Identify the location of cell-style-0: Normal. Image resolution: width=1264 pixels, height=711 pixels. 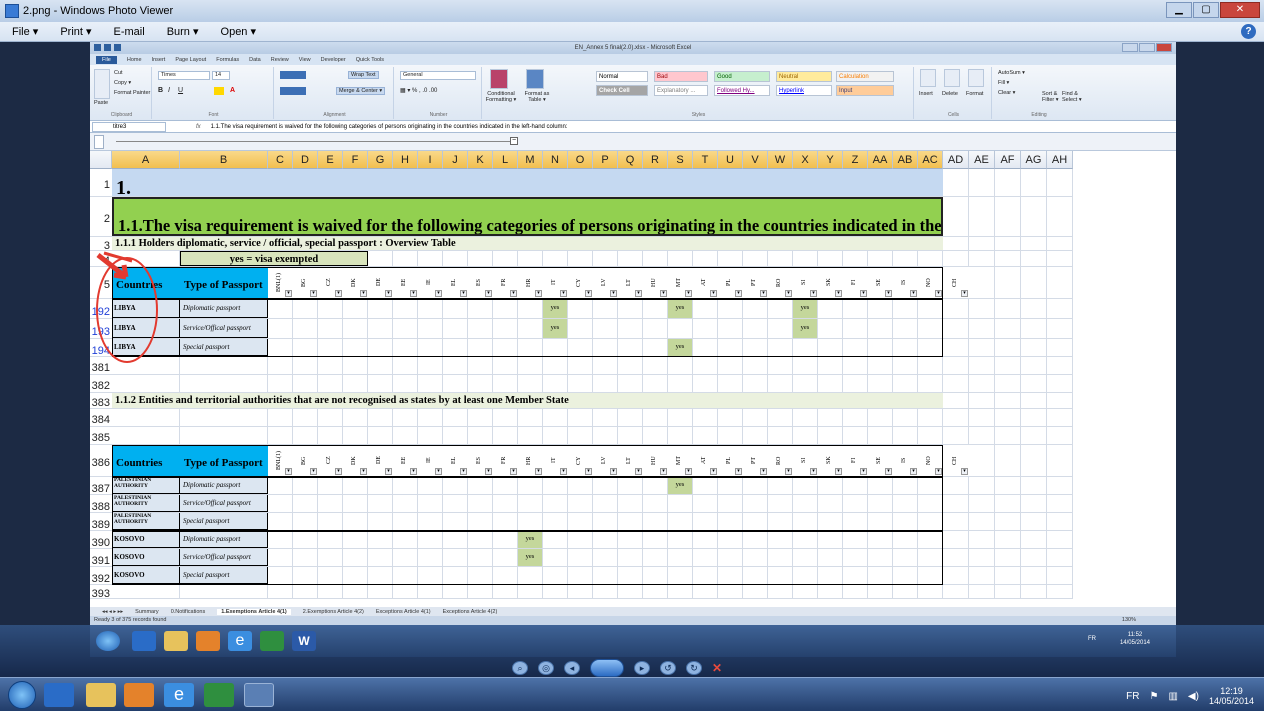
(622, 76).